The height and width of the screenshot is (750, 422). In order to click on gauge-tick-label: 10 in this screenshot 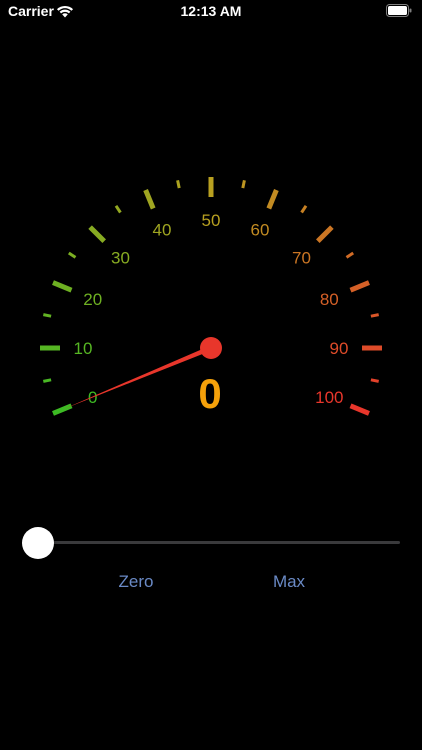, I will do `click(83, 348)`.